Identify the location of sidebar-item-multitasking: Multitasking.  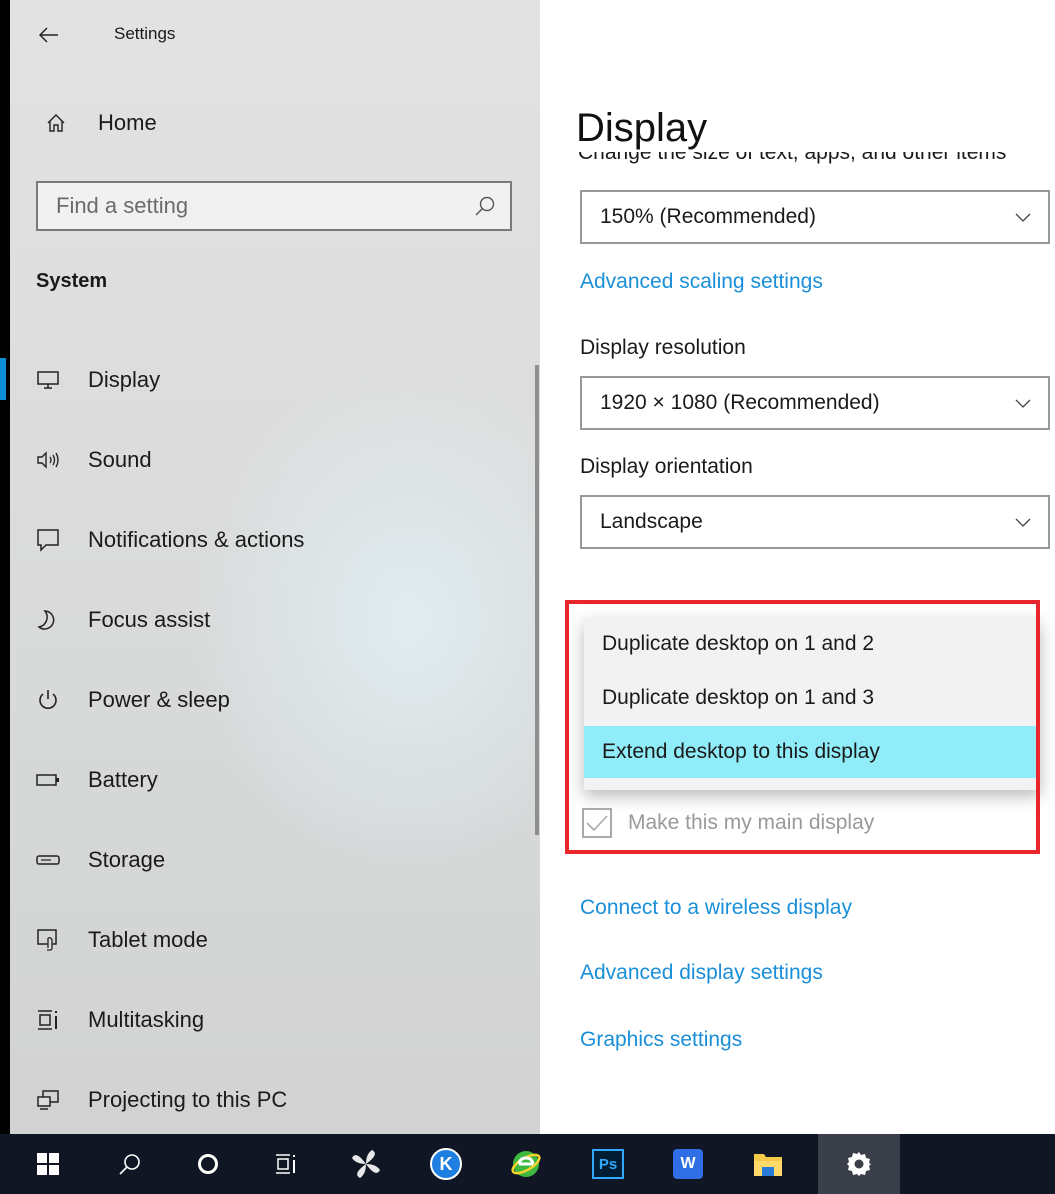
(270, 1020).